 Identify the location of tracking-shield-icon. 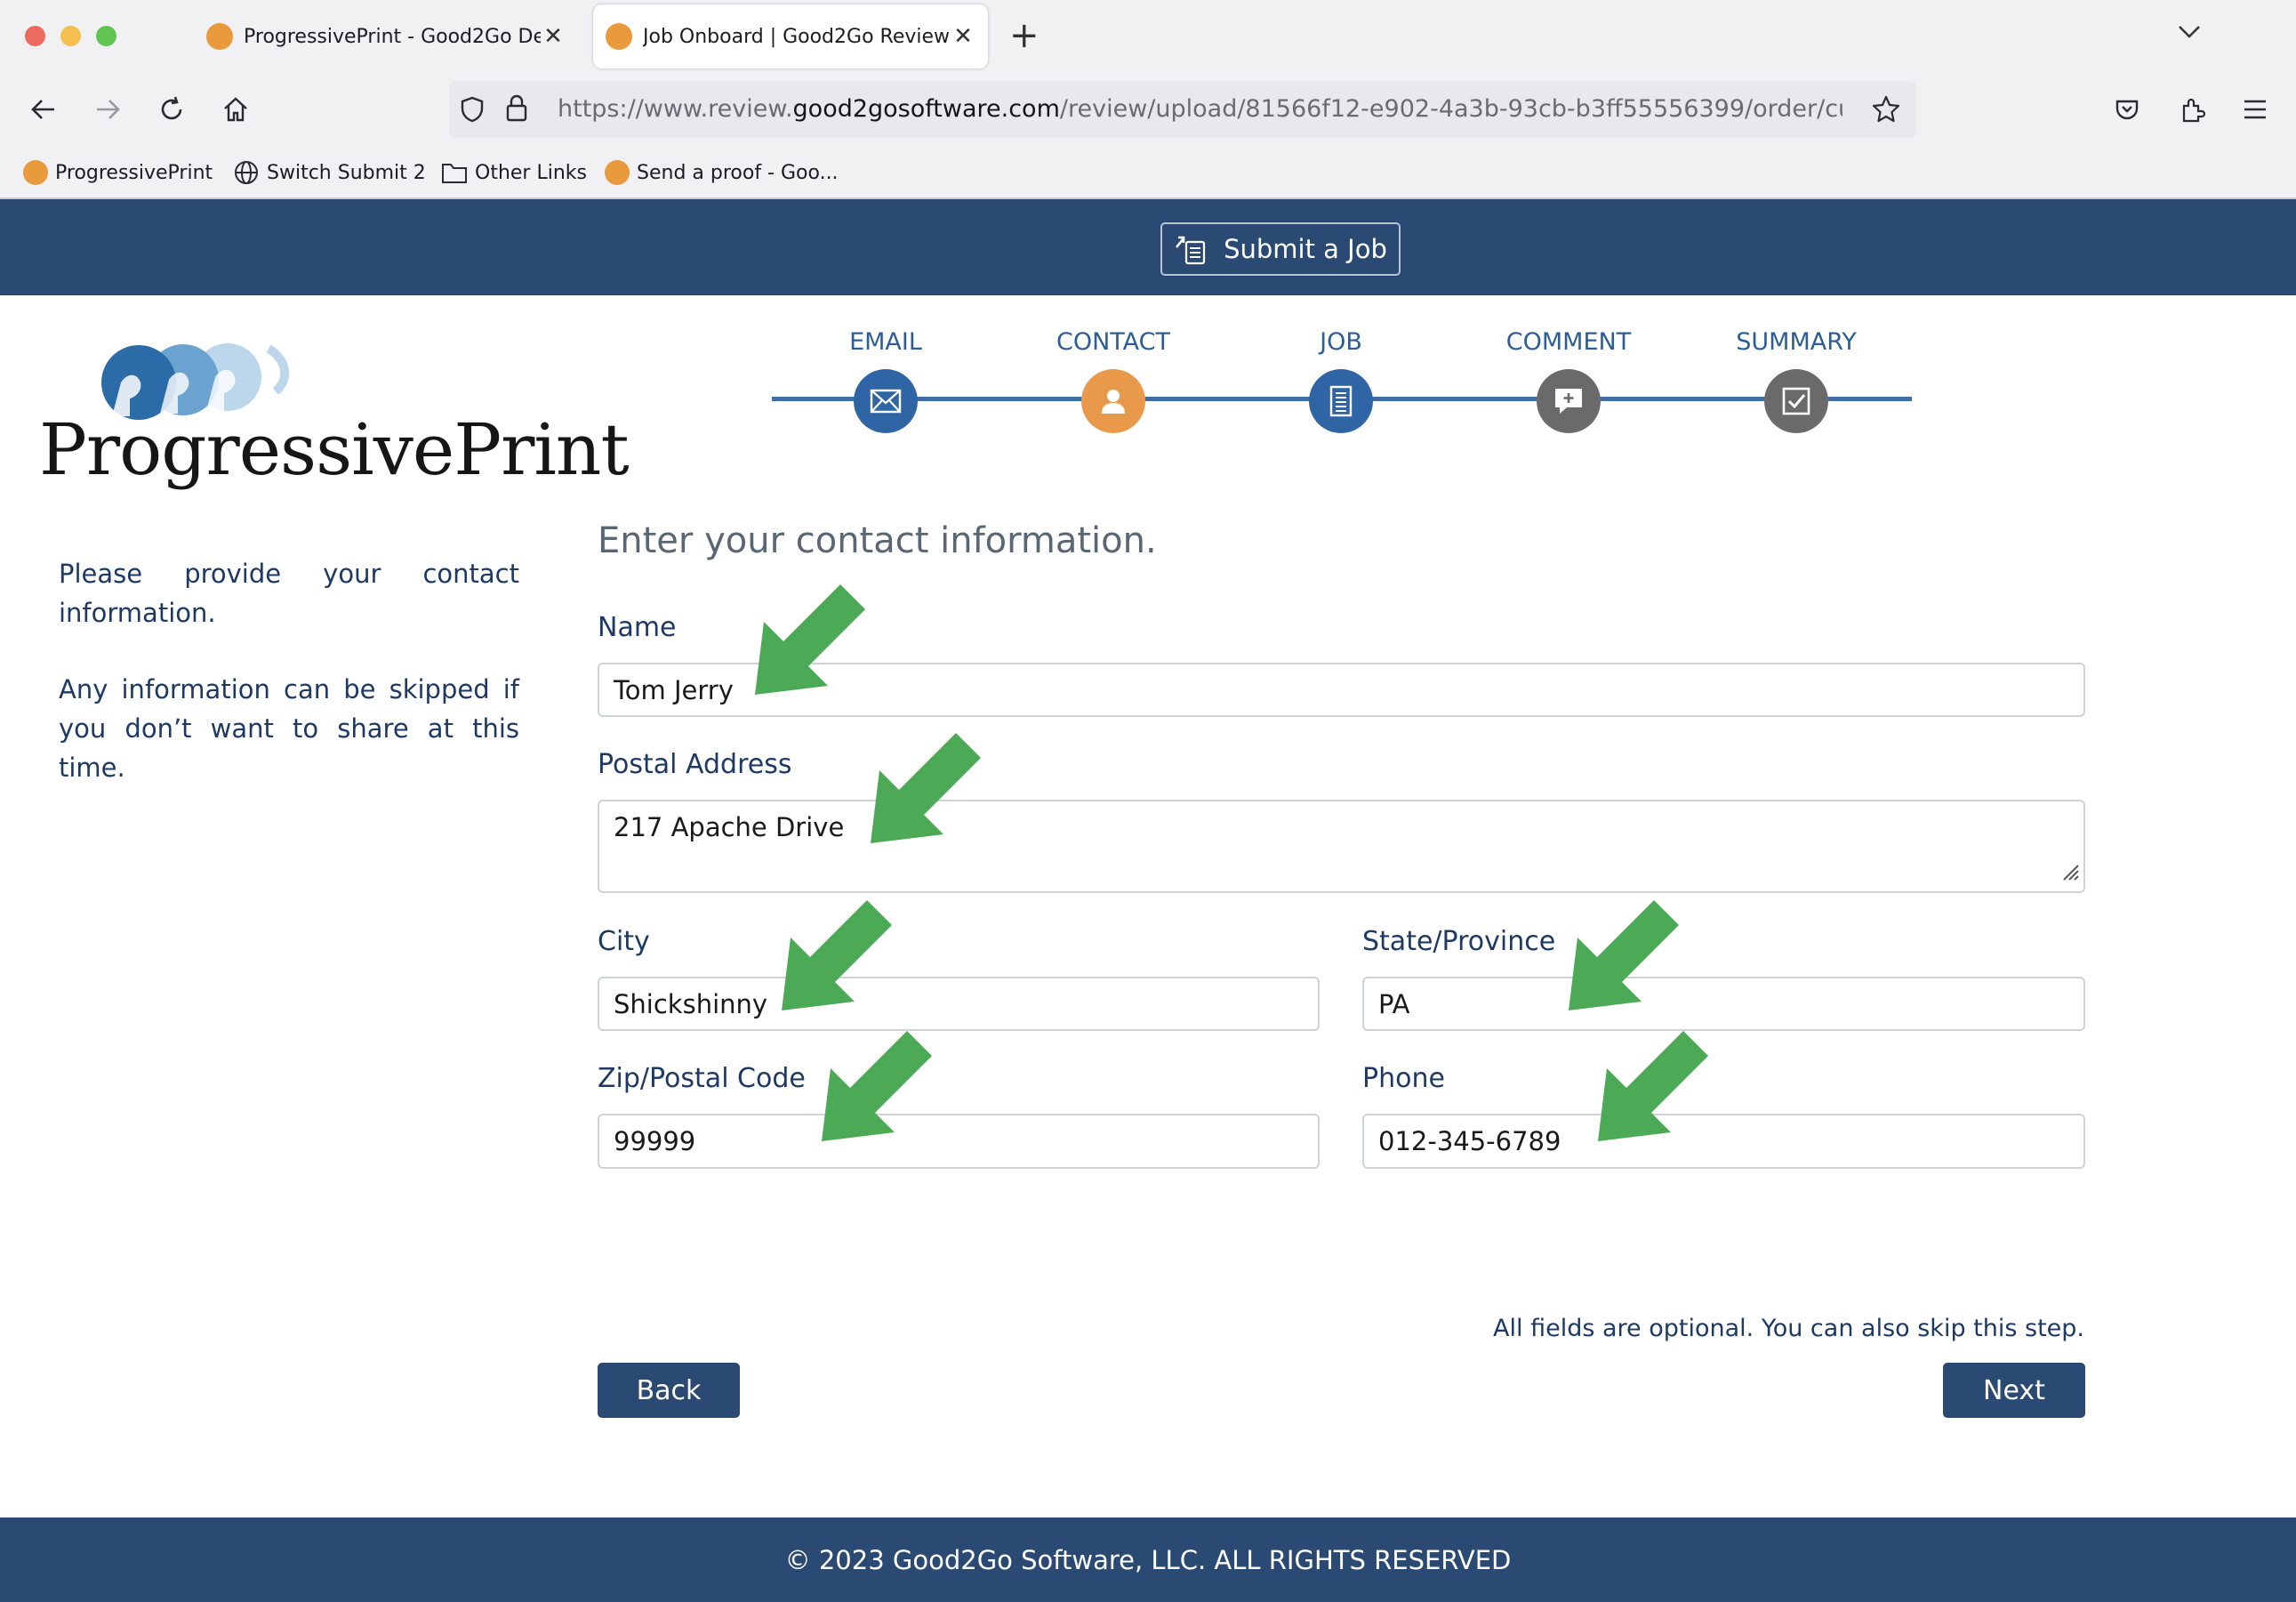
(472, 111).